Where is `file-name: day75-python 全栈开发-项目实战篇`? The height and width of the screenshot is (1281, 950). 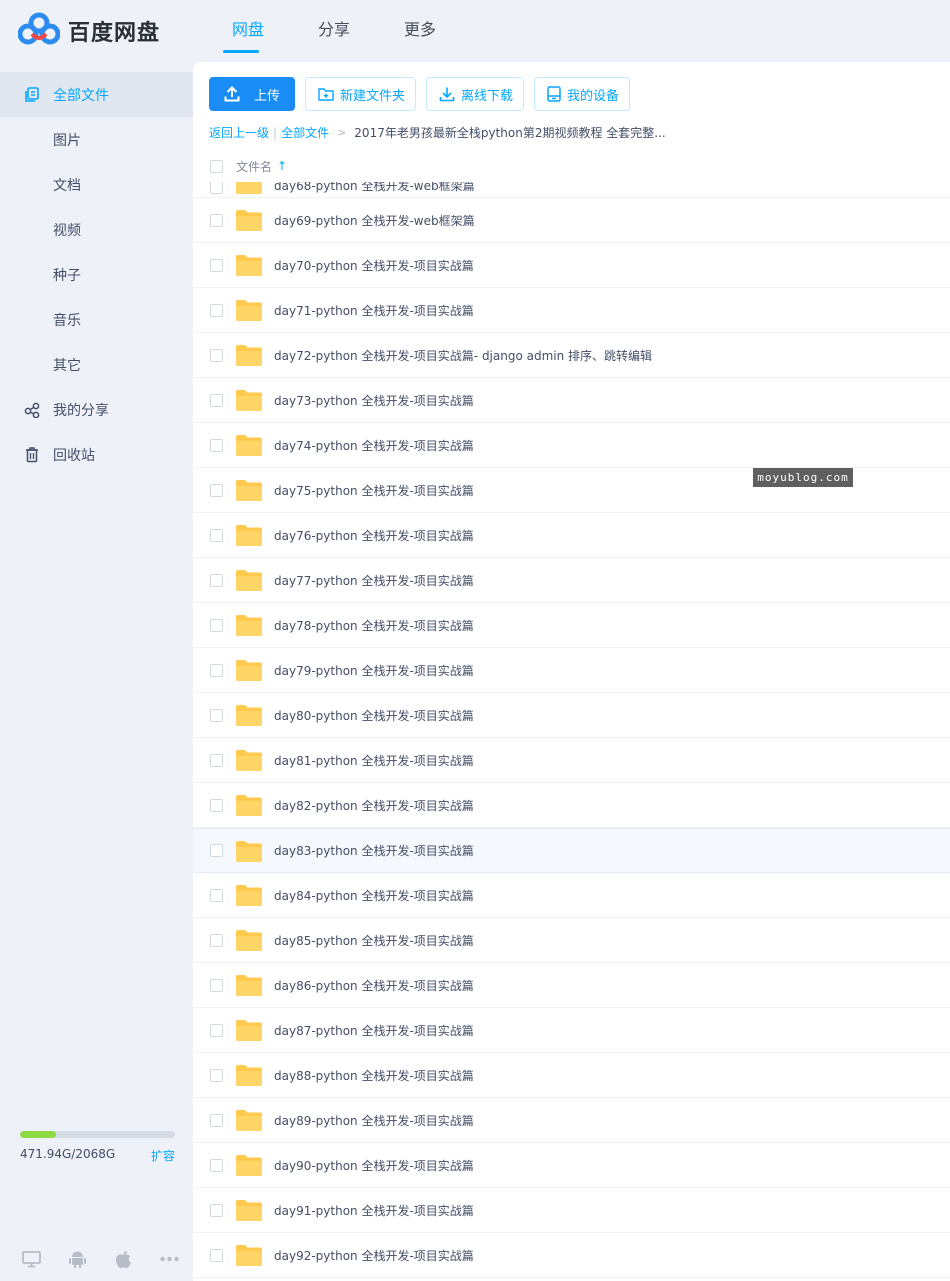
file-name: day75-python 全栈开发-项目实战篇 is located at coordinates (374, 490).